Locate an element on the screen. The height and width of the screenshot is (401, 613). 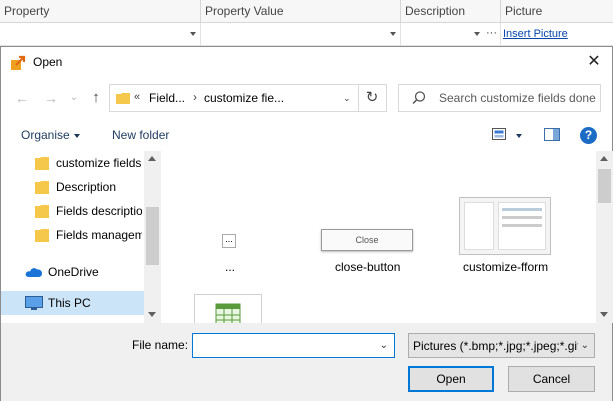
preview-pane-icon is located at coordinates (552, 134).